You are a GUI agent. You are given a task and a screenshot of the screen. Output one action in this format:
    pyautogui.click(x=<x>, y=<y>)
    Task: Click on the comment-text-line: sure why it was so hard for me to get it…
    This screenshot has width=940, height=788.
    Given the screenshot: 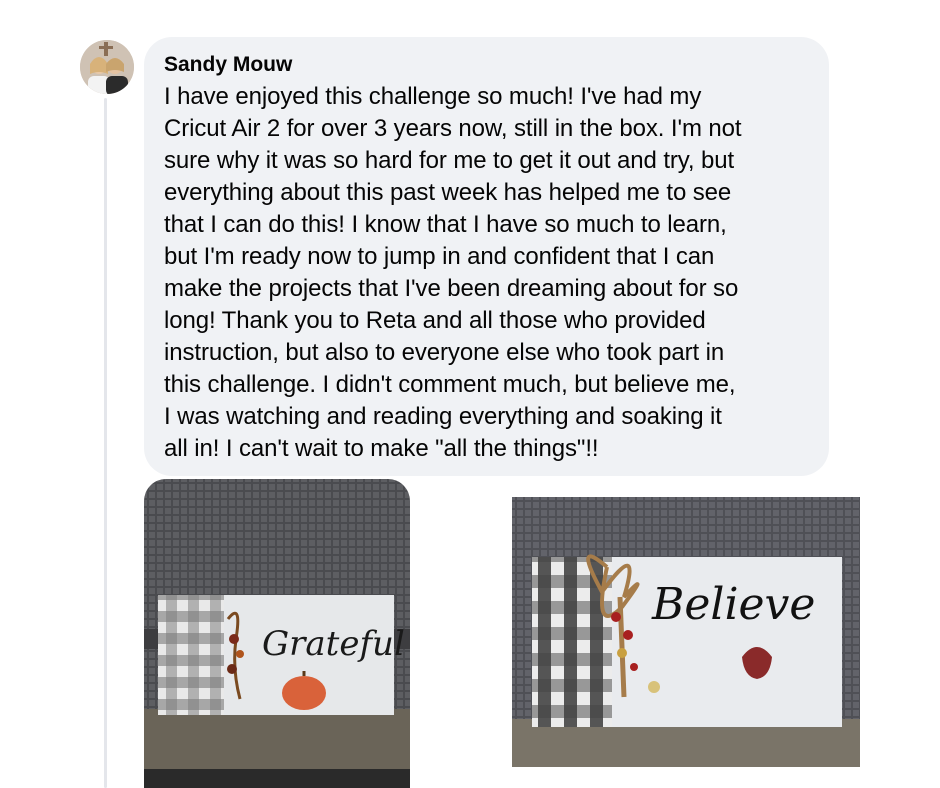 What is the action you would take?
    pyautogui.click(x=449, y=160)
    